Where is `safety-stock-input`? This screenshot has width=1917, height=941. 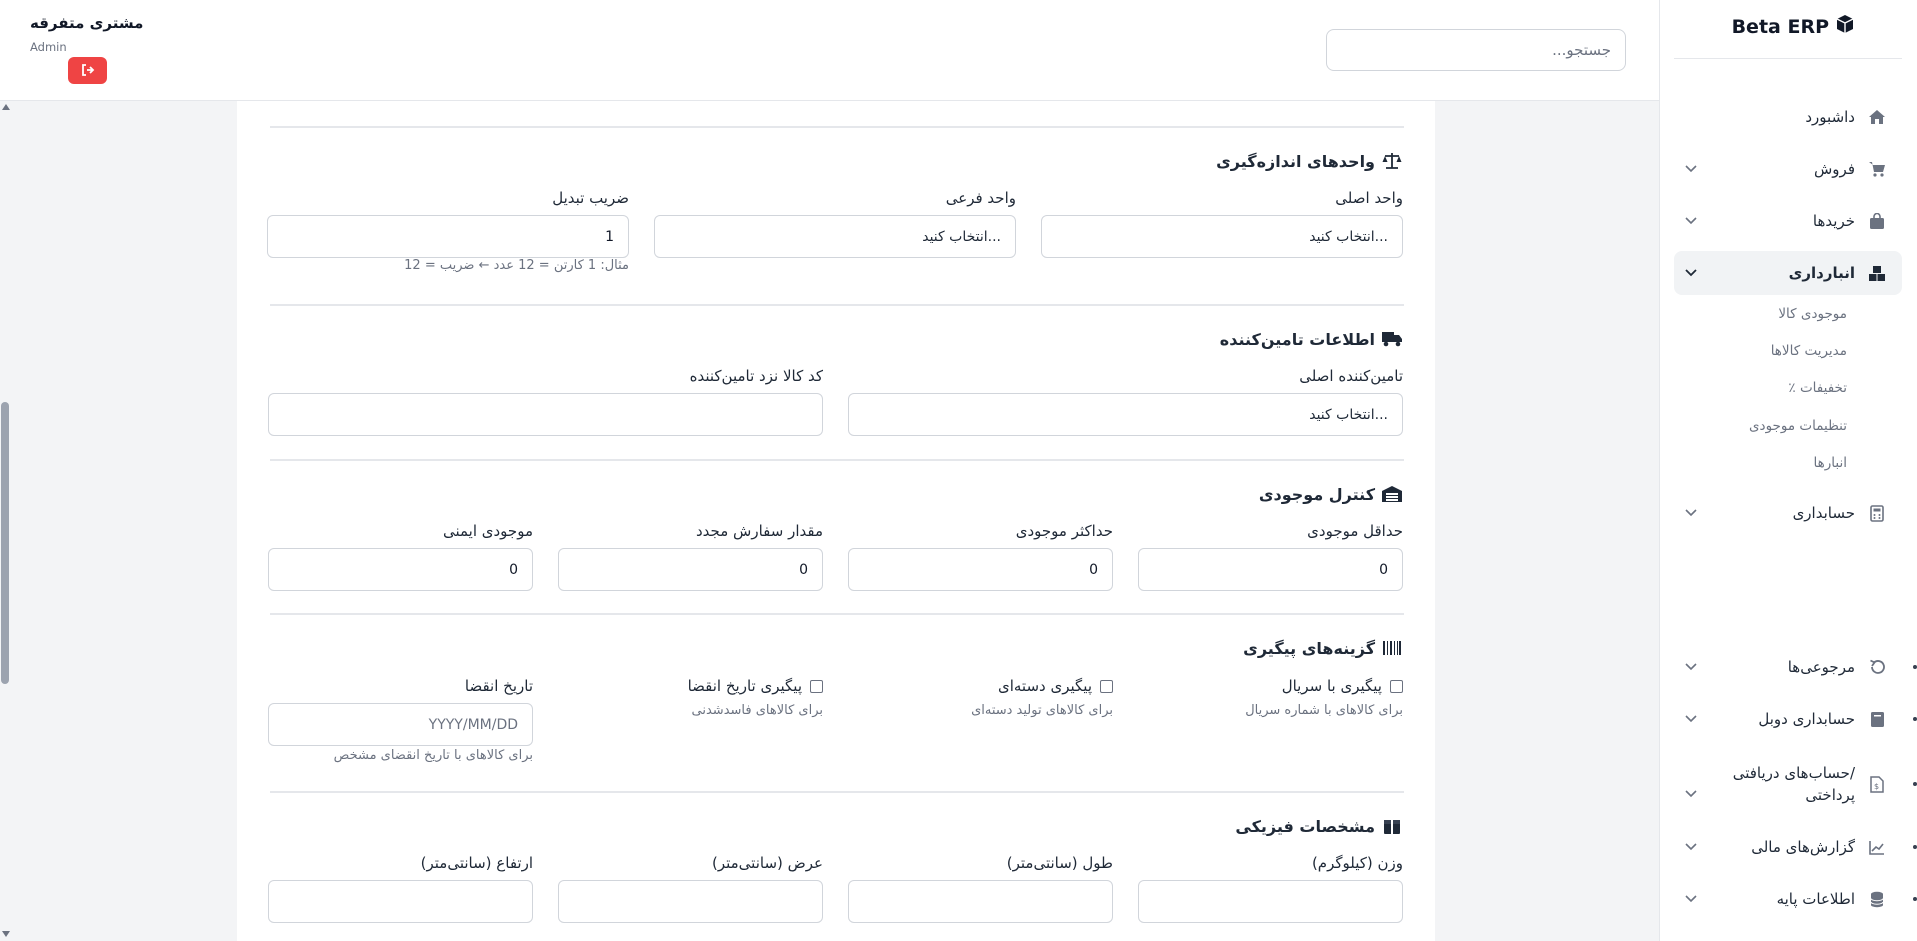
safety-stock-input is located at coordinates (400, 569).